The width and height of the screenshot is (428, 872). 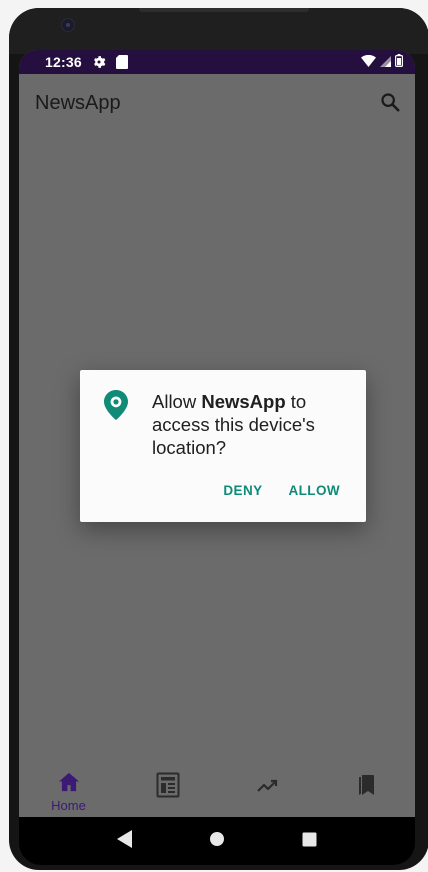 I want to click on camera-icon, so click(x=68, y=25).